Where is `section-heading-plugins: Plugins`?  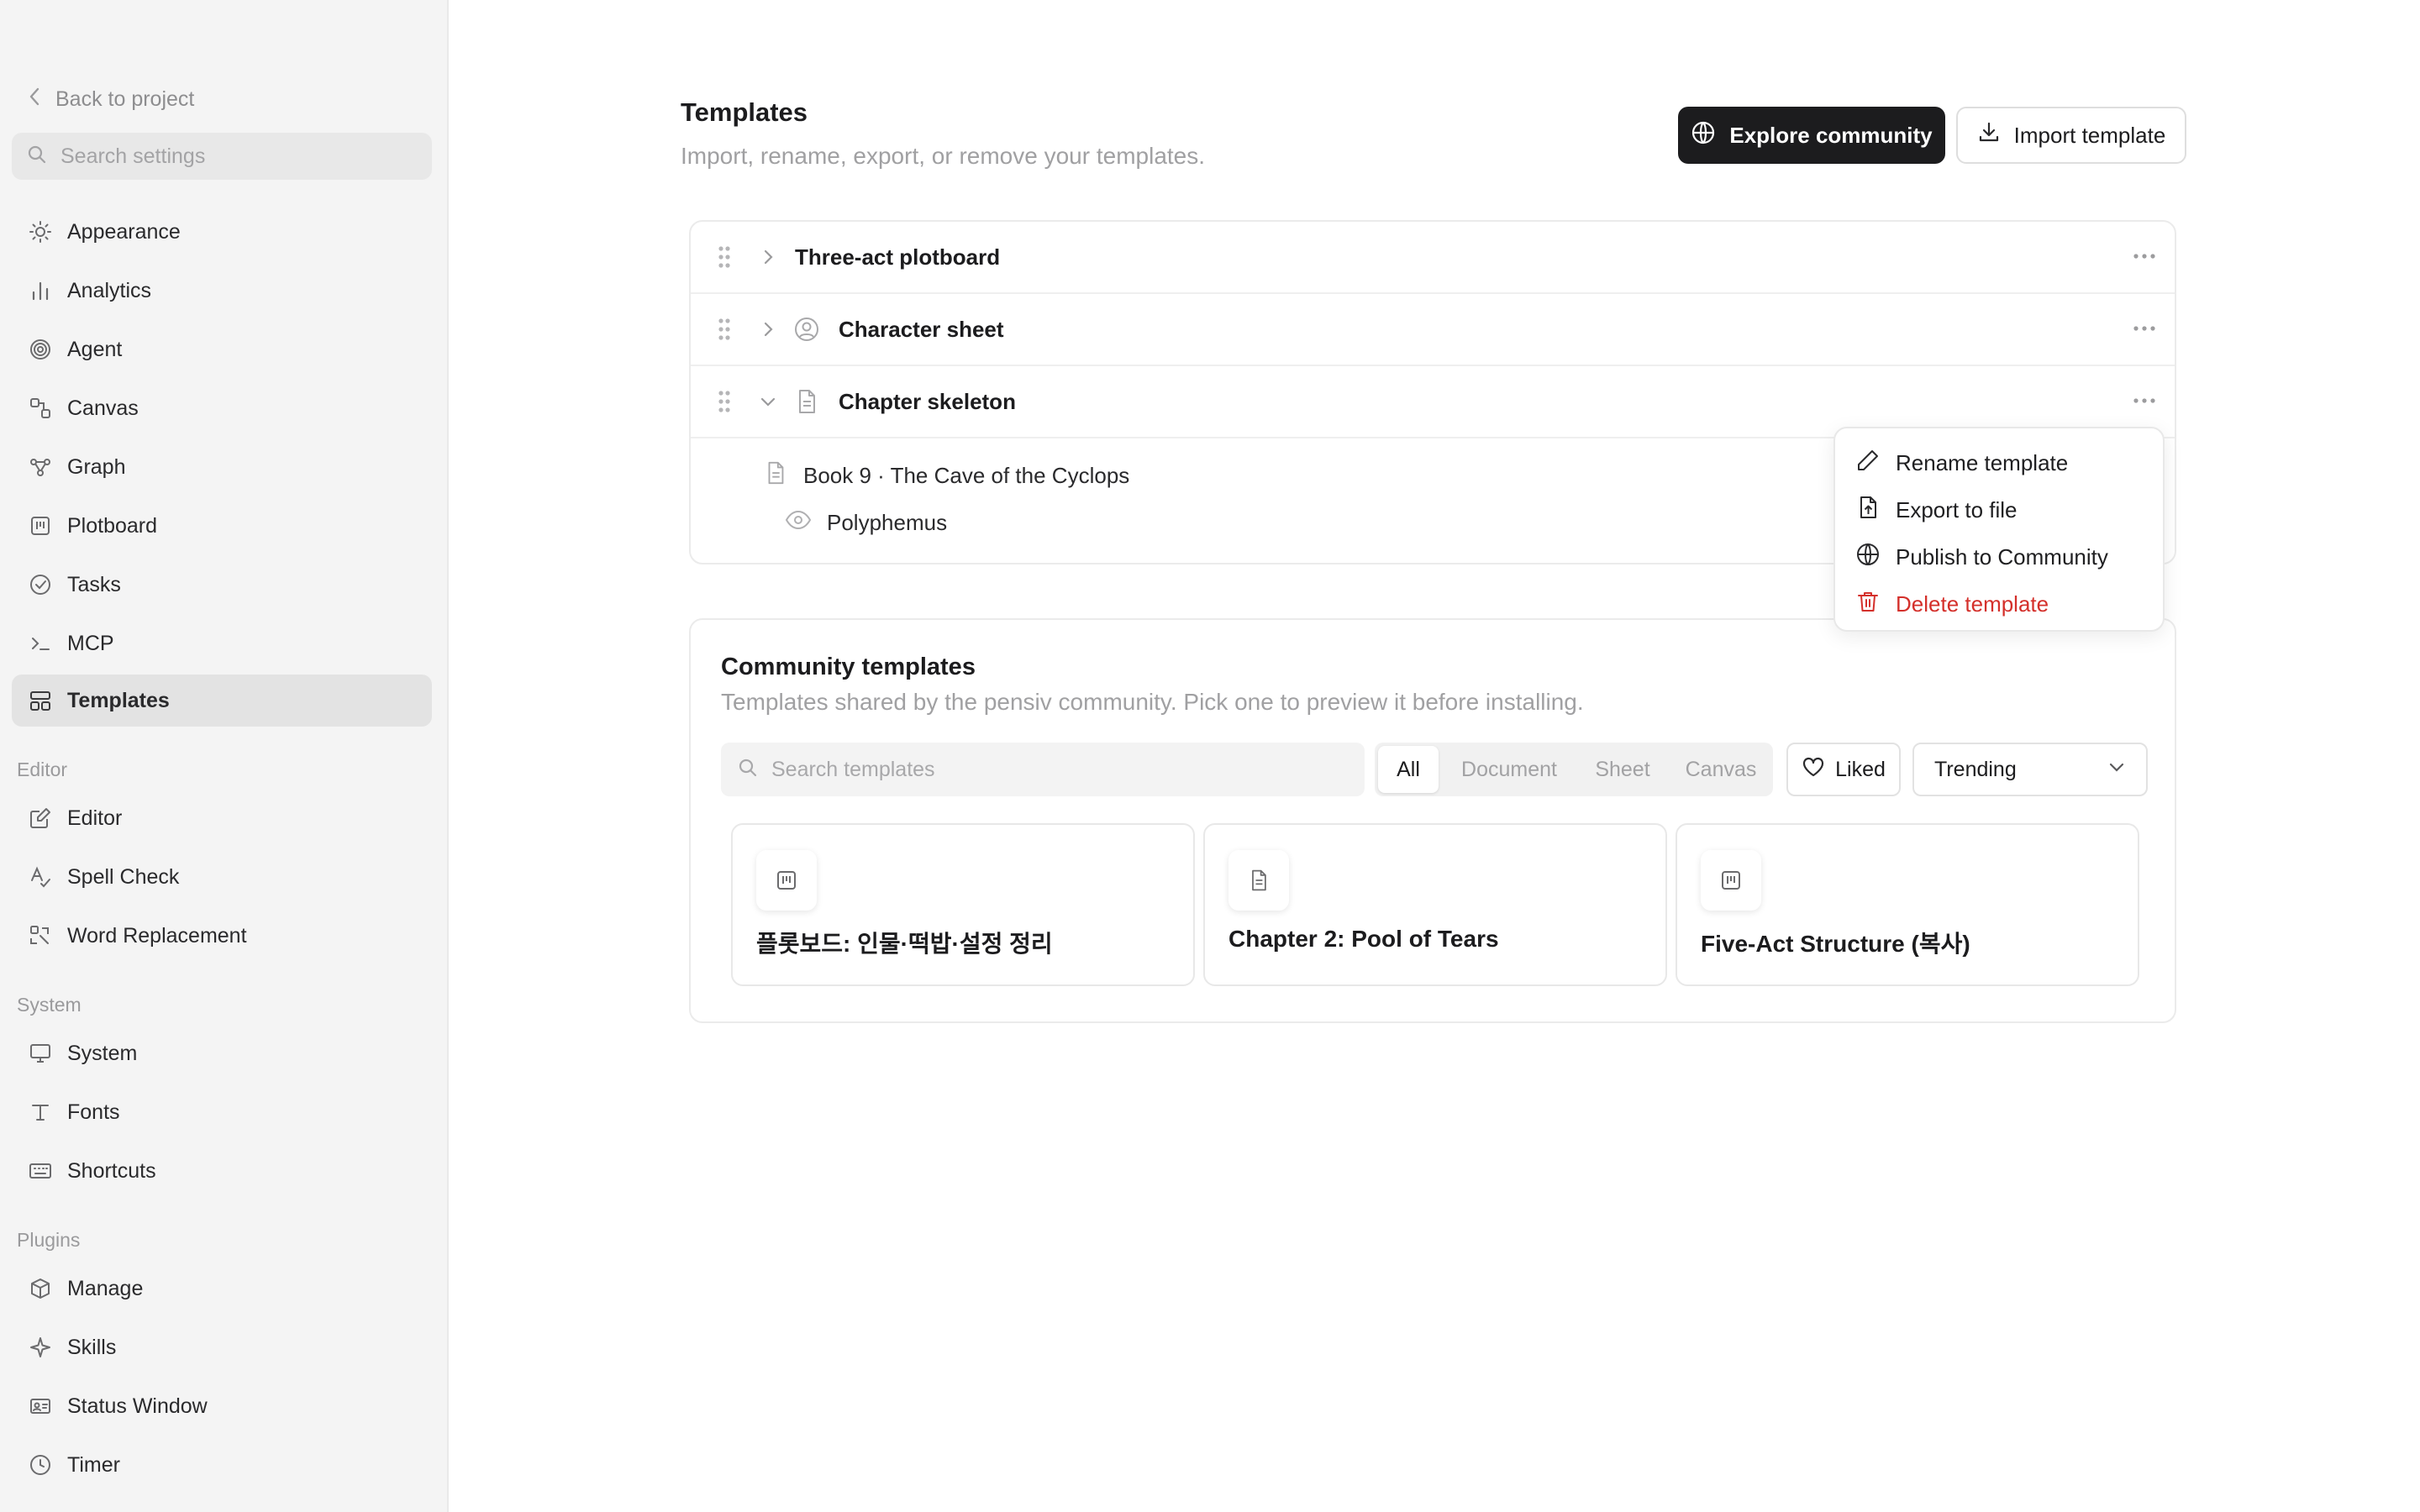 section-heading-plugins: Plugins is located at coordinates (49, 1240).